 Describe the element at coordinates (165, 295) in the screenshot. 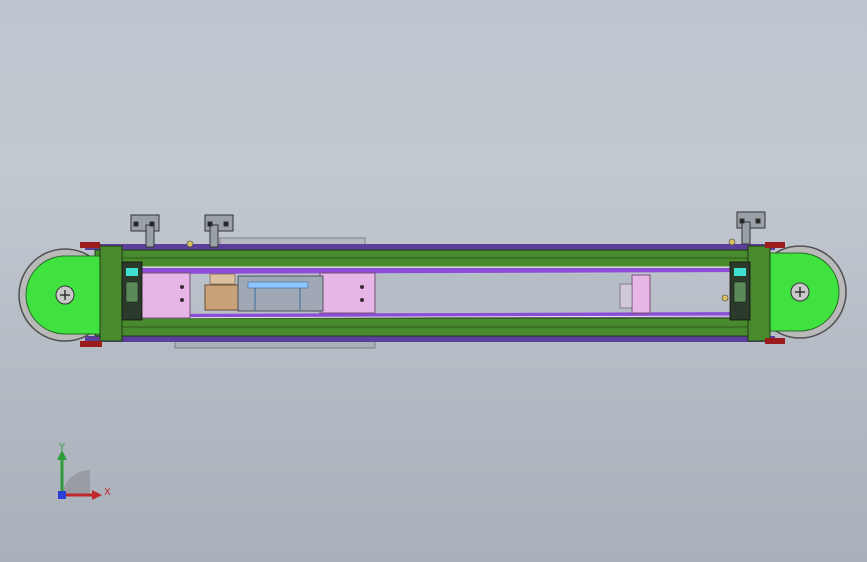

I see `drive-bracket-left` at that location.